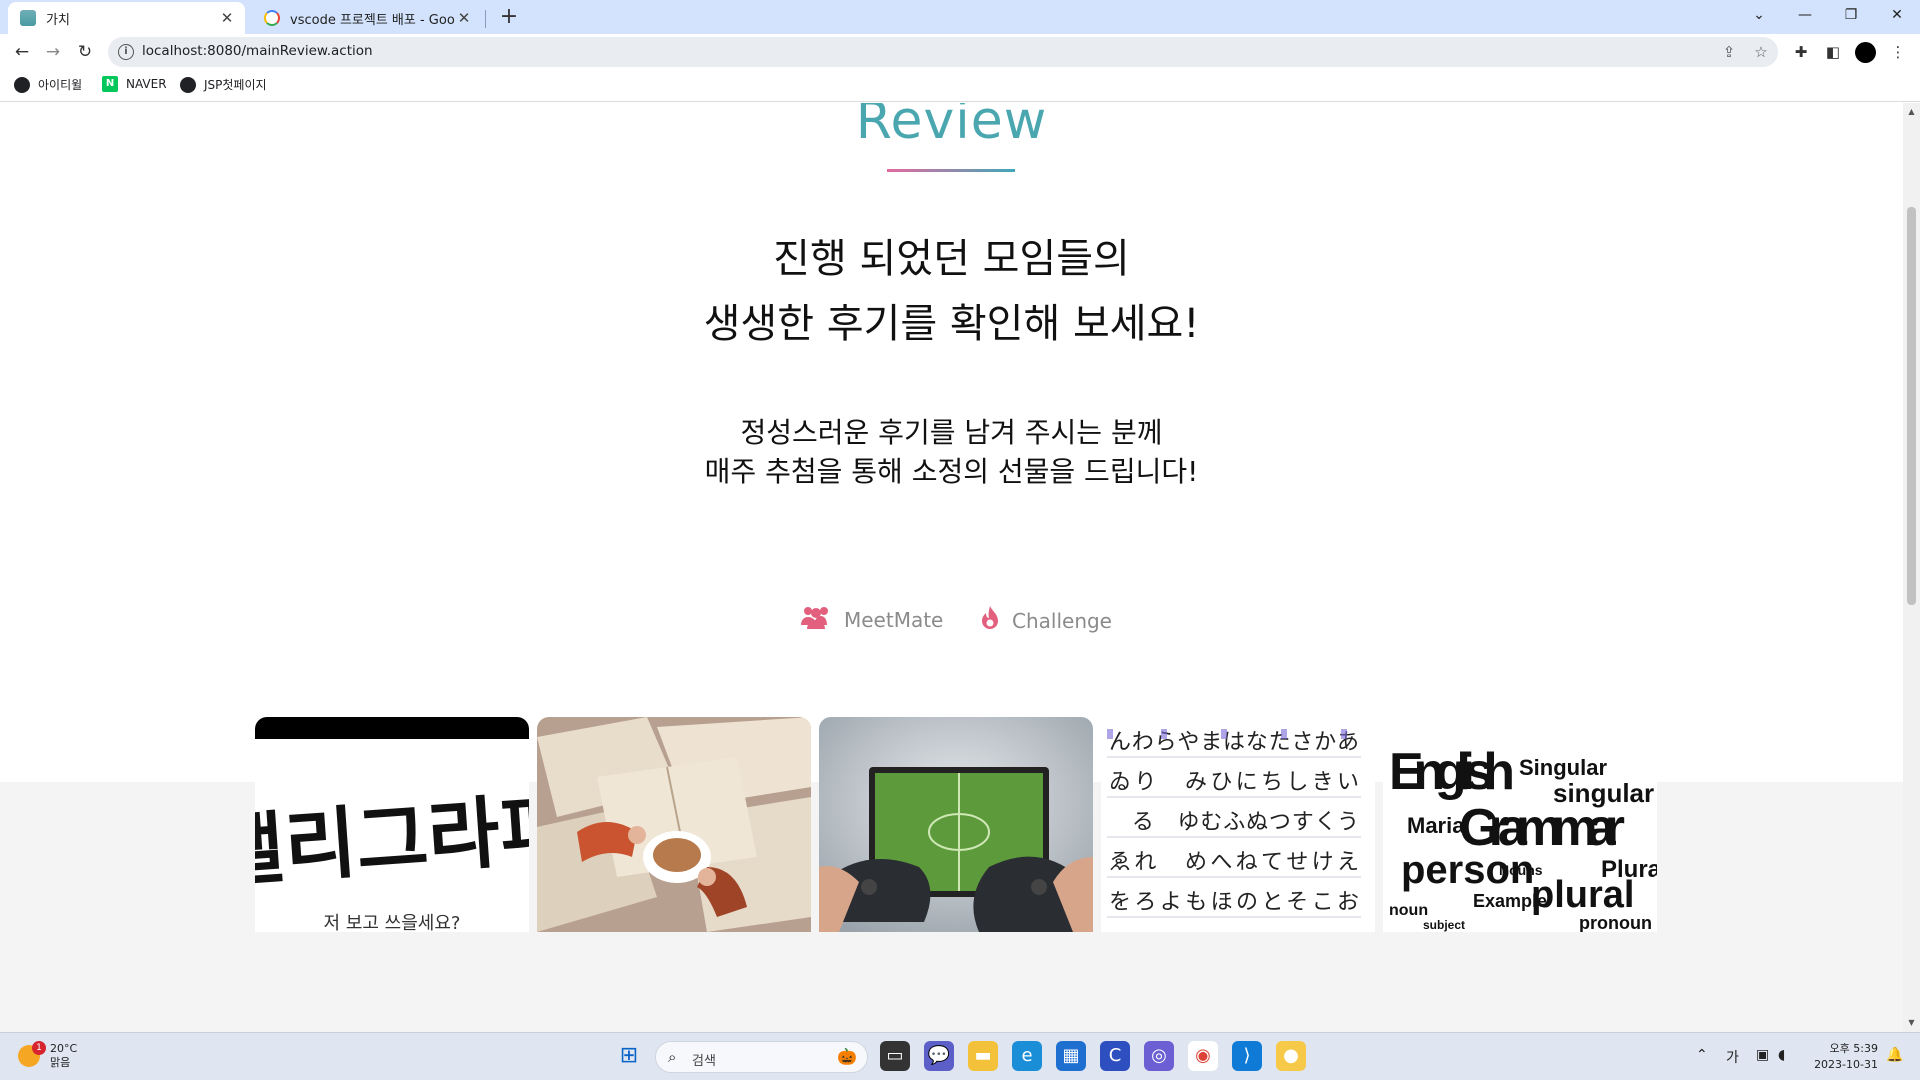 The width and height of the screenshot is (1920, 1080). I want to click on review-card-calligraphy: 캘리그라피 저 보고 쓰을세요?, so click(392, 824).